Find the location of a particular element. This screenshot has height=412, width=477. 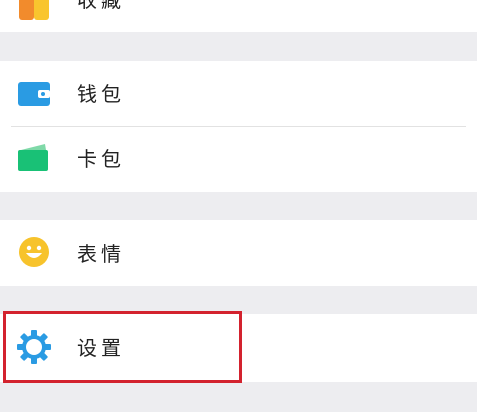

menu-item-favorites: 收藏 is located at coordinates (238, 18).